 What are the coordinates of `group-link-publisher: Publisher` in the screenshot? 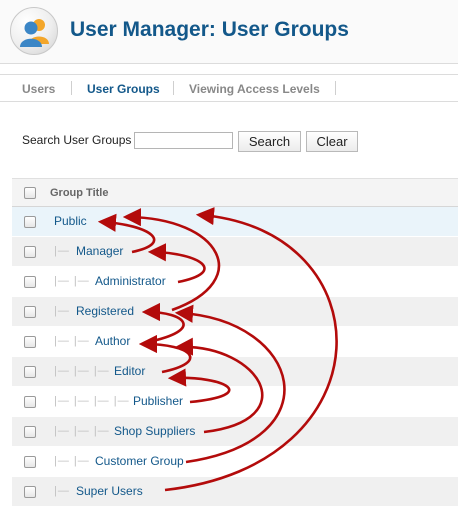 It's located at (158, 401).